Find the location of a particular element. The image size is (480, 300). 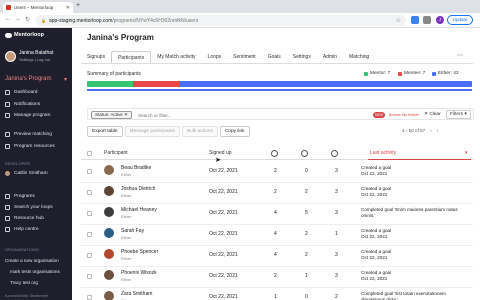

accessibility-link: Accessibility Statement is located at coordinates (27, 296).